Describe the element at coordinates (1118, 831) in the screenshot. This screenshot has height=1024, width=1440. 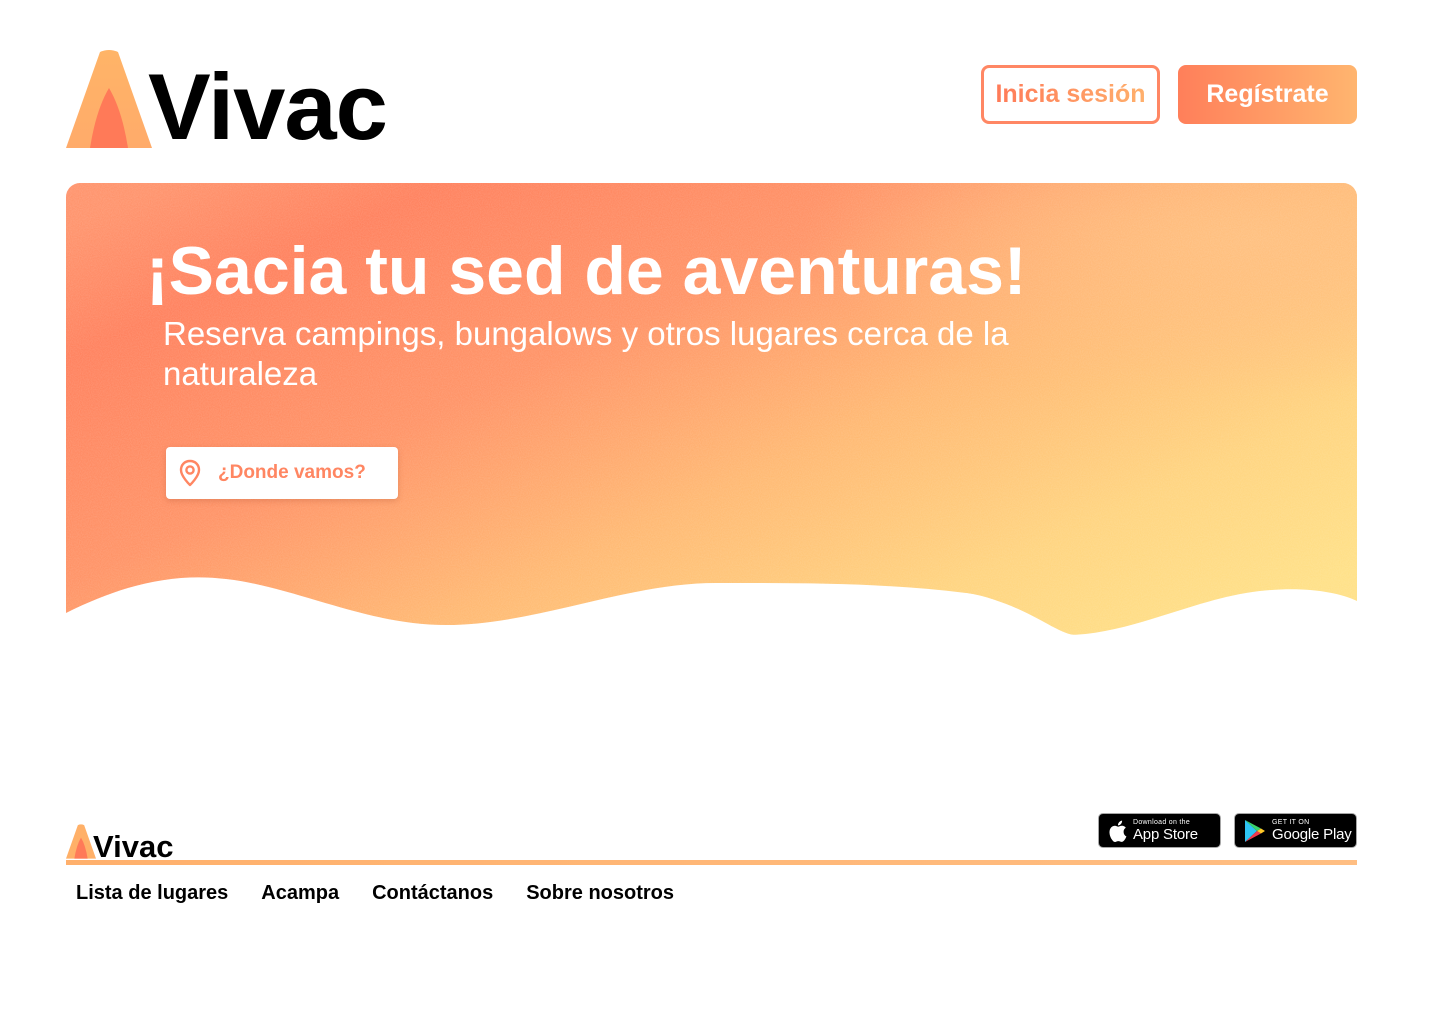
I see `apple-icon` at that location.